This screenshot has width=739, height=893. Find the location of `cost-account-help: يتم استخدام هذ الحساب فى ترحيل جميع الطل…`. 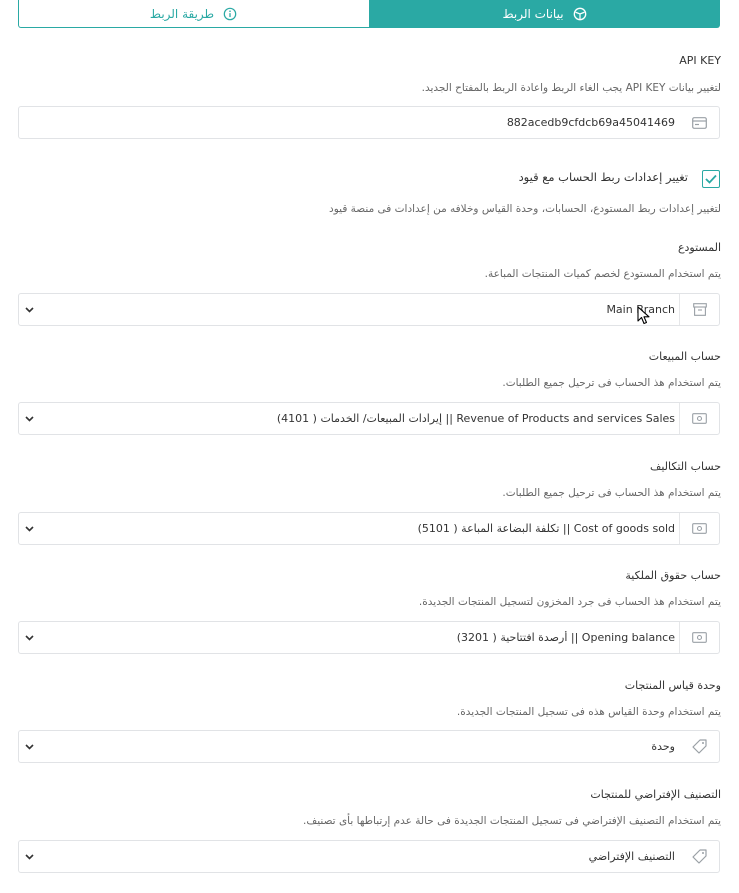

cost-account-help: يتم استخدام هذ الحساب فى ترحيل جميع الطل… is located at coordinates (611, 493).